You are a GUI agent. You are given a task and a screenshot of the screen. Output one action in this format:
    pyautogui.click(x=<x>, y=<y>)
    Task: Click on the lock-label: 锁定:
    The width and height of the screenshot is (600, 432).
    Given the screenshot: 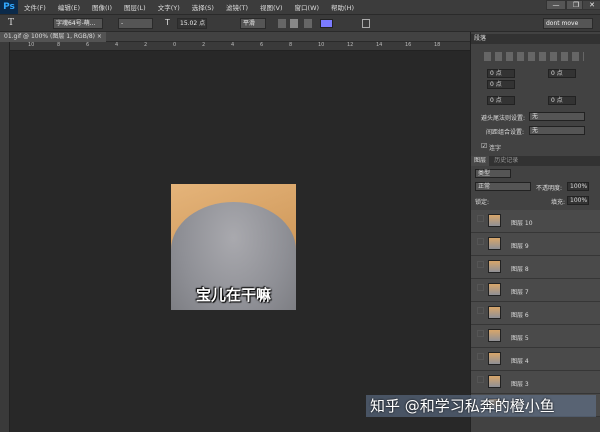 What is the action you would take?
    pyautogui.click(x=482, y=202)
    